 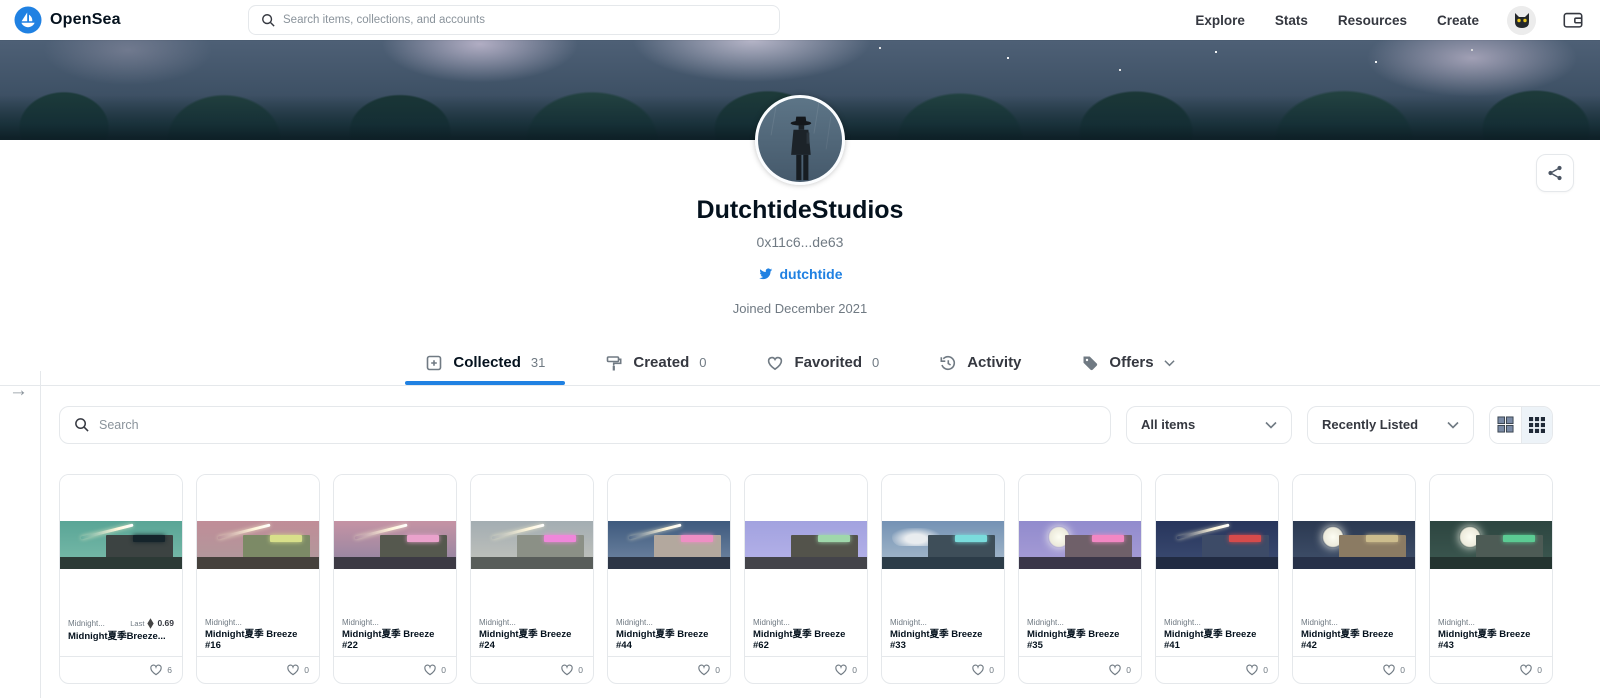 What do you see at coordinates (1169, 362) in the screenshot?
I see `chevron-down-icon` at bounding box center [1169, 362].